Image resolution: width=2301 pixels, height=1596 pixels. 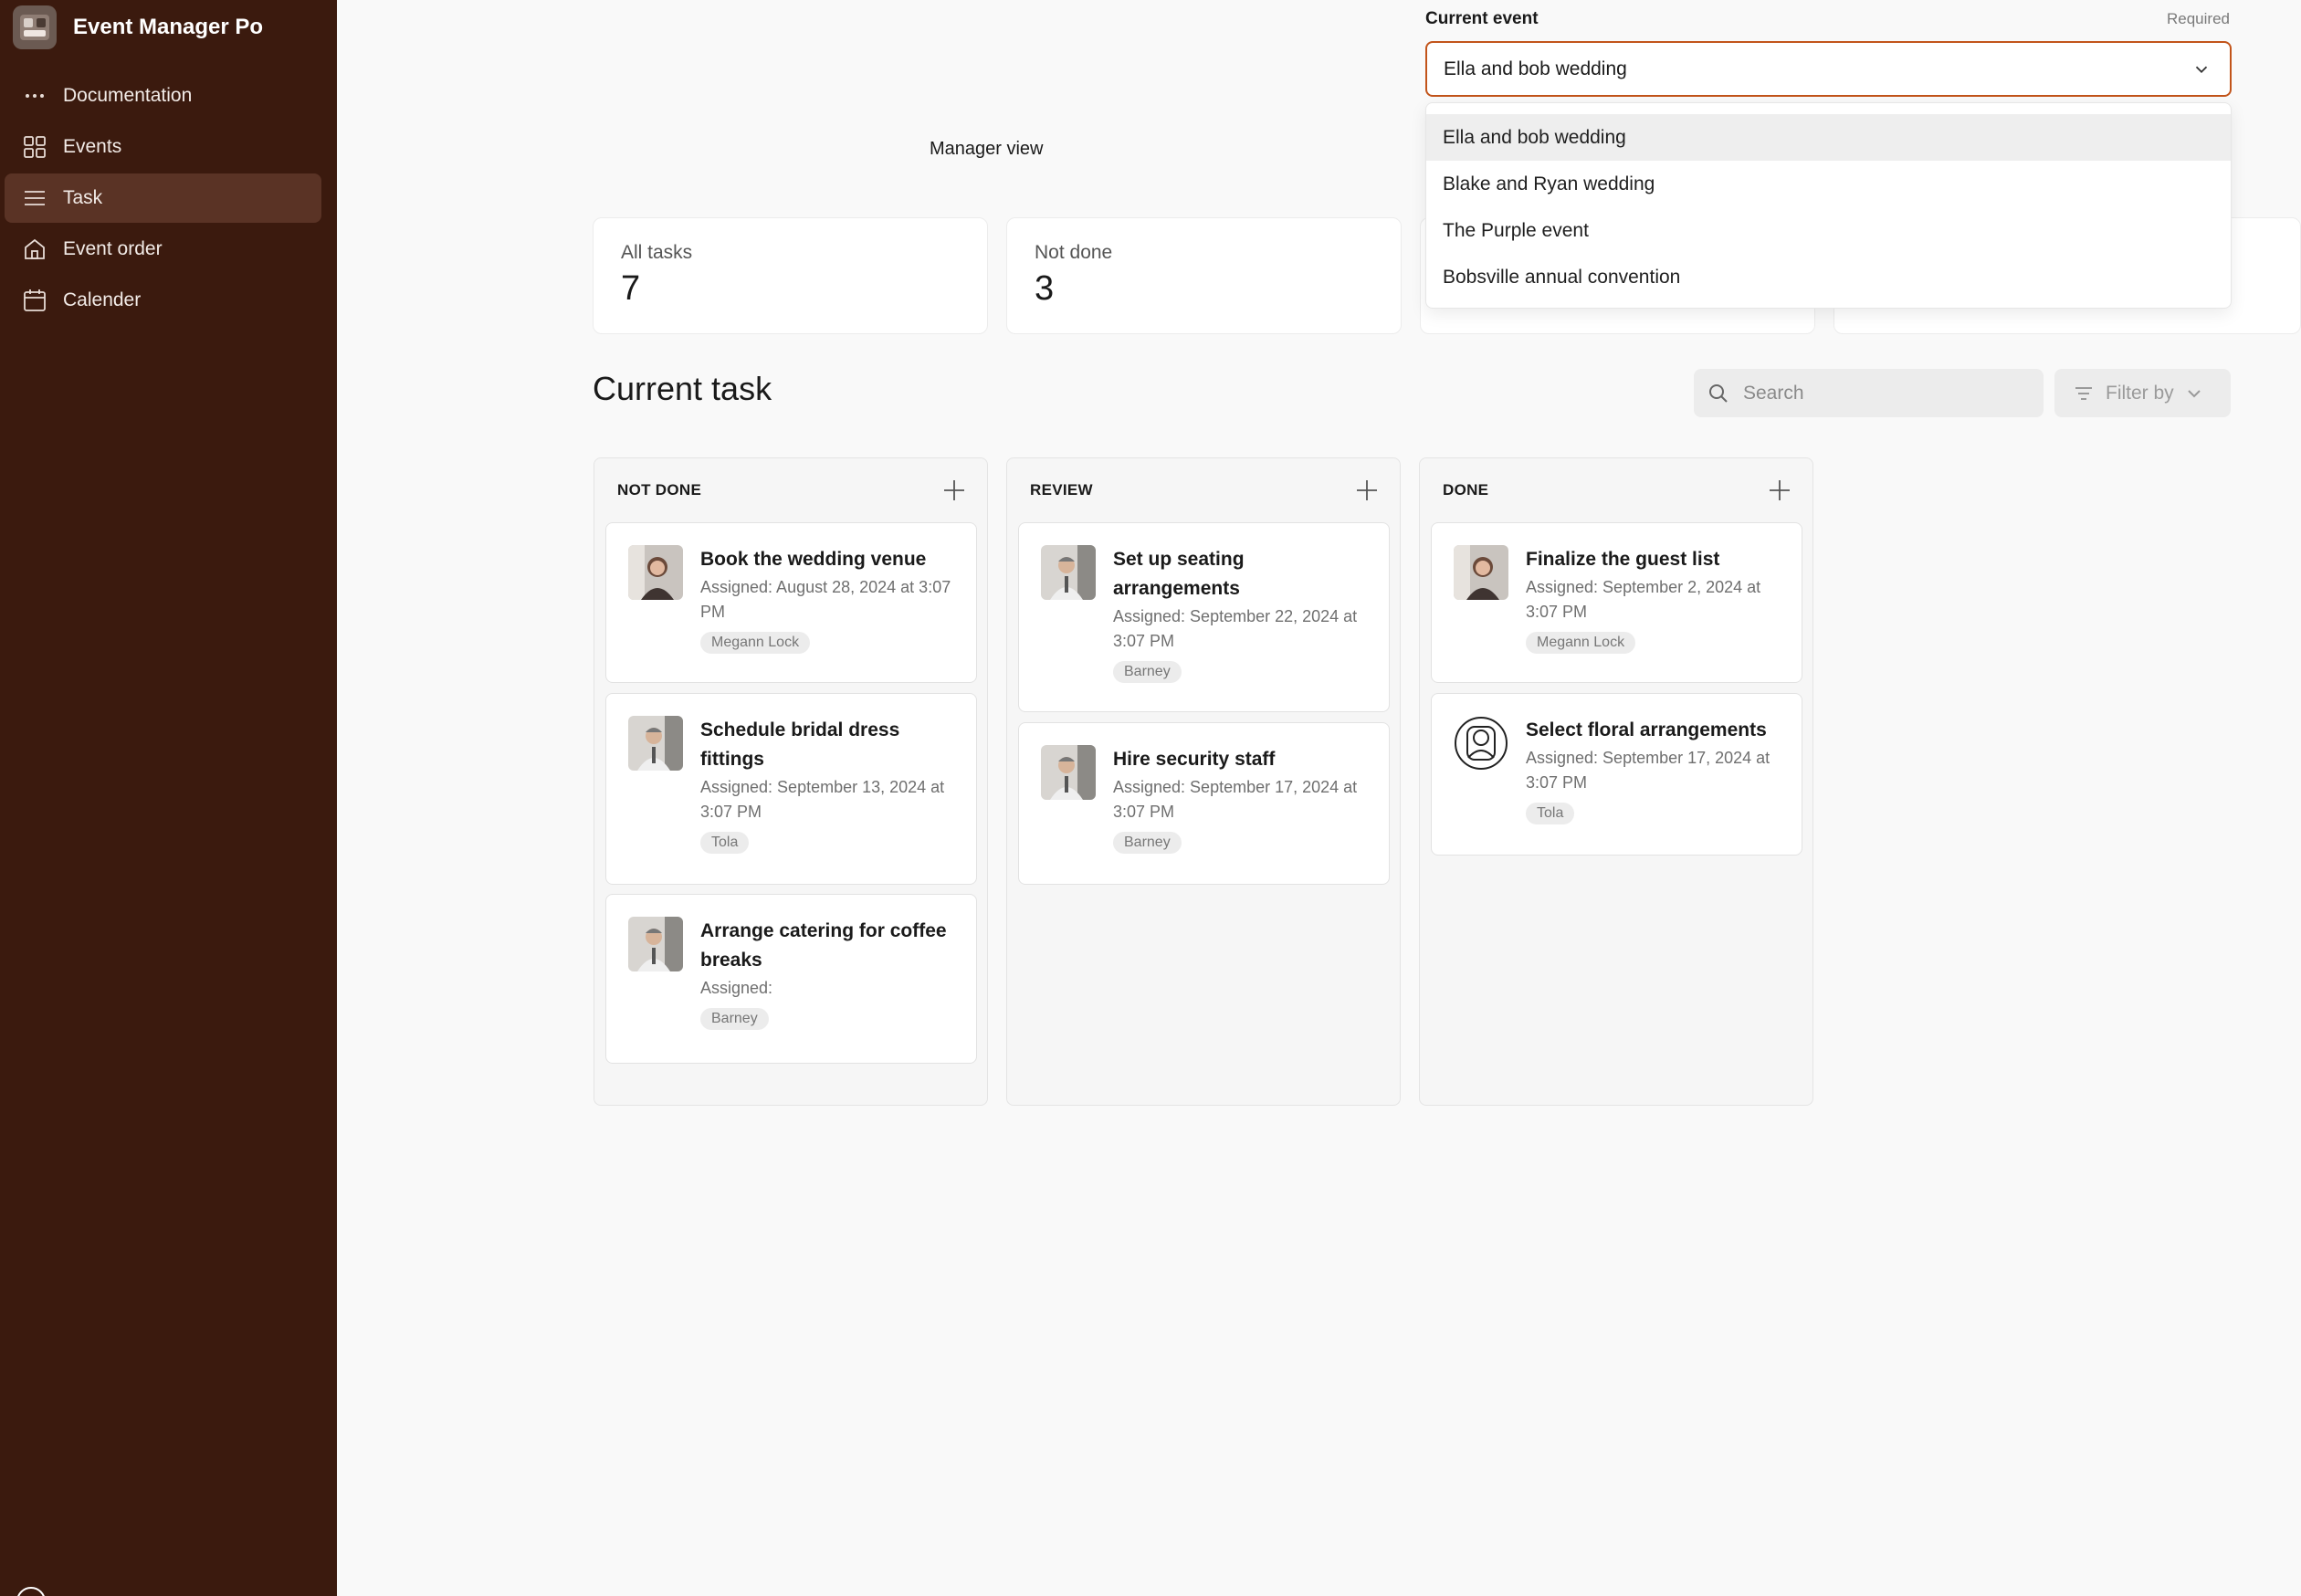 What do you see at coordinates (102, 300) in the screenshot?
I see `sidebar-item-label: Calender` at bounding box center [102, 300].